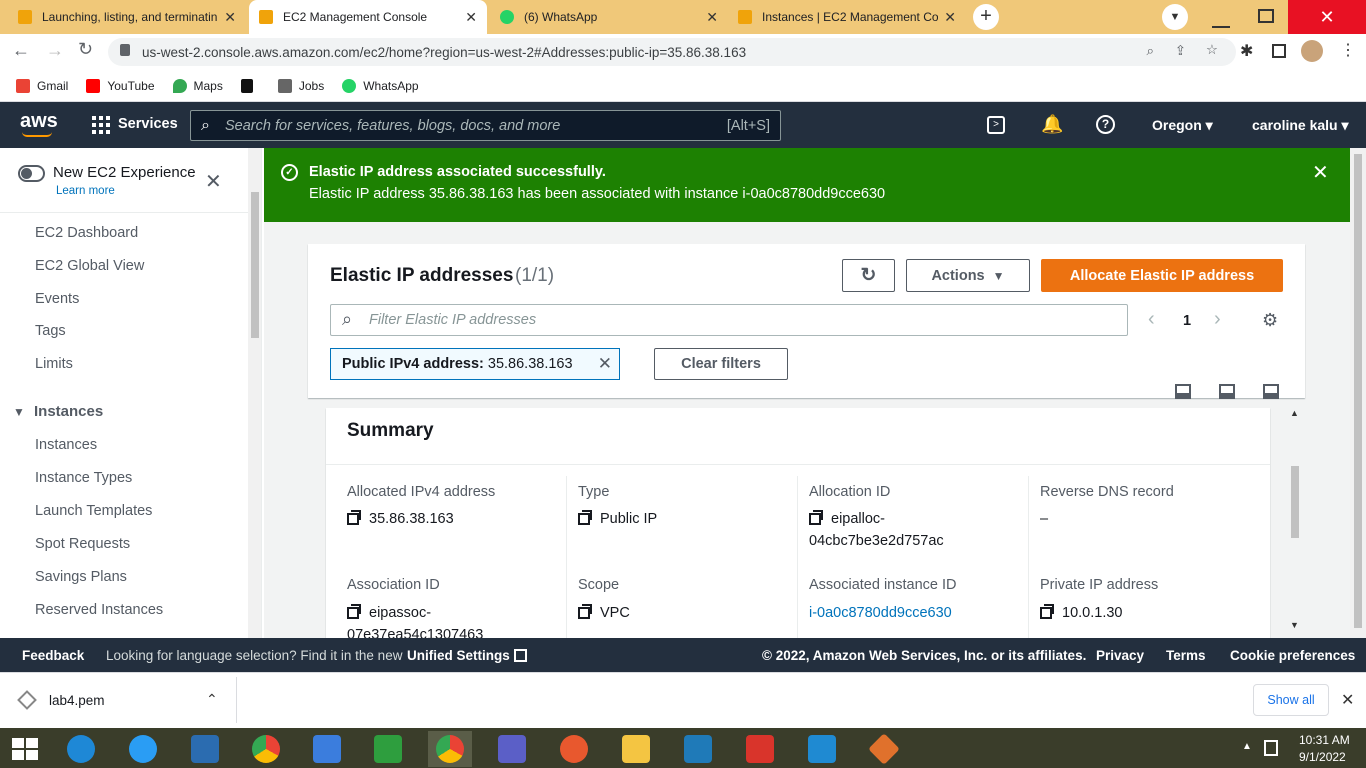  Describe the element at coordinates (388, 749) in the screenshot. I see `store-icon` at that location.